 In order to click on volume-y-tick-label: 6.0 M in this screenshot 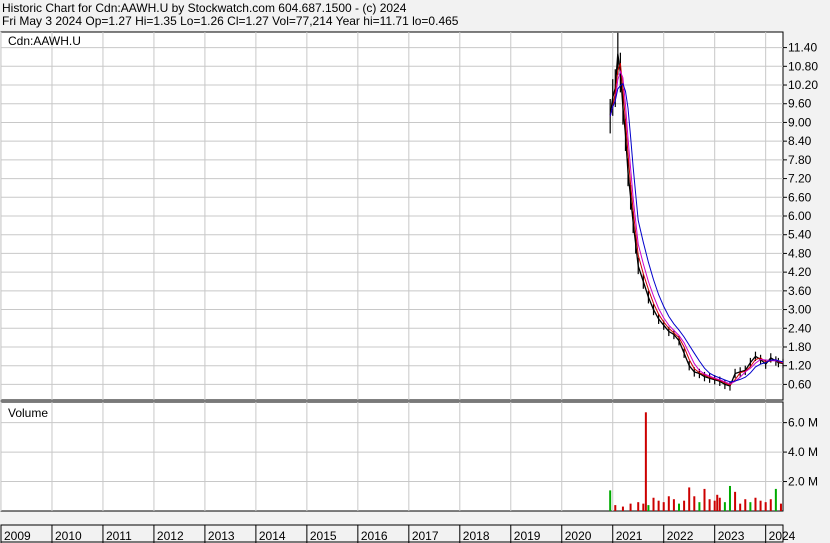, I will do `click(803, 423)`.